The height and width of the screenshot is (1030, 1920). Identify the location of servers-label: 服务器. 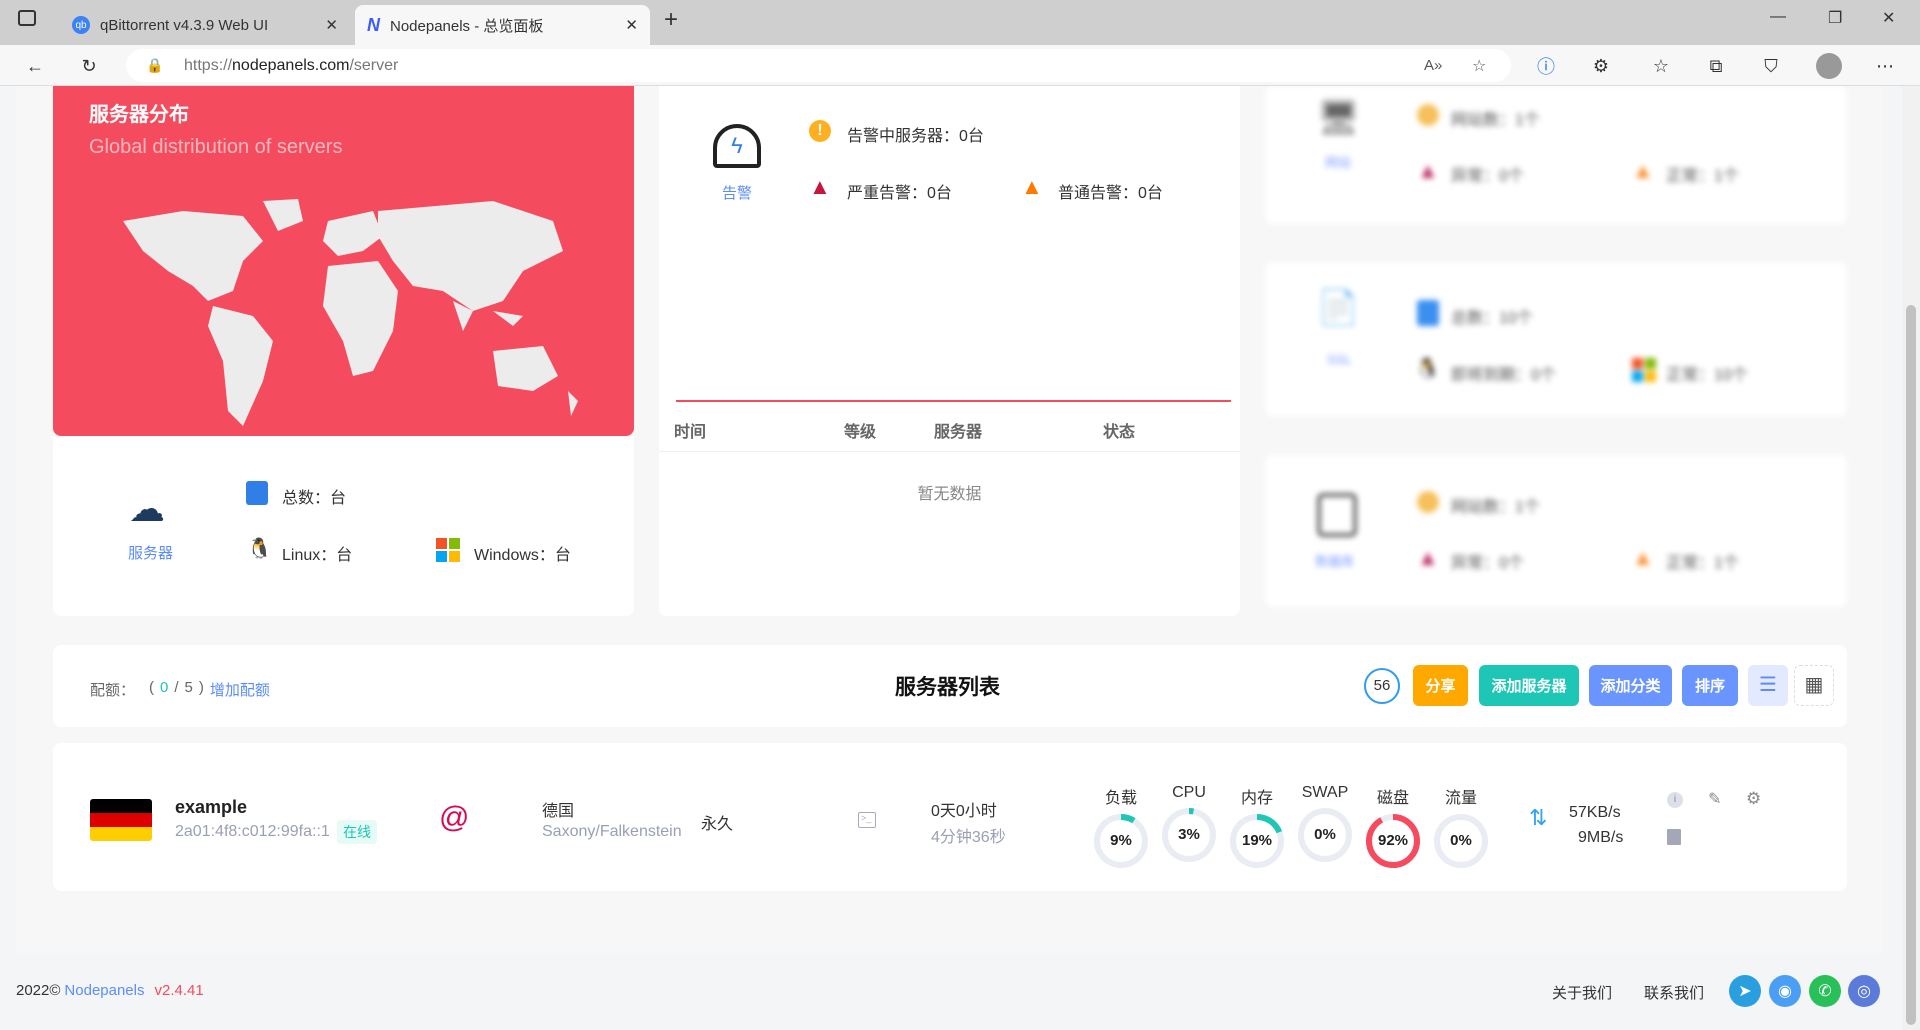
(150, 552).